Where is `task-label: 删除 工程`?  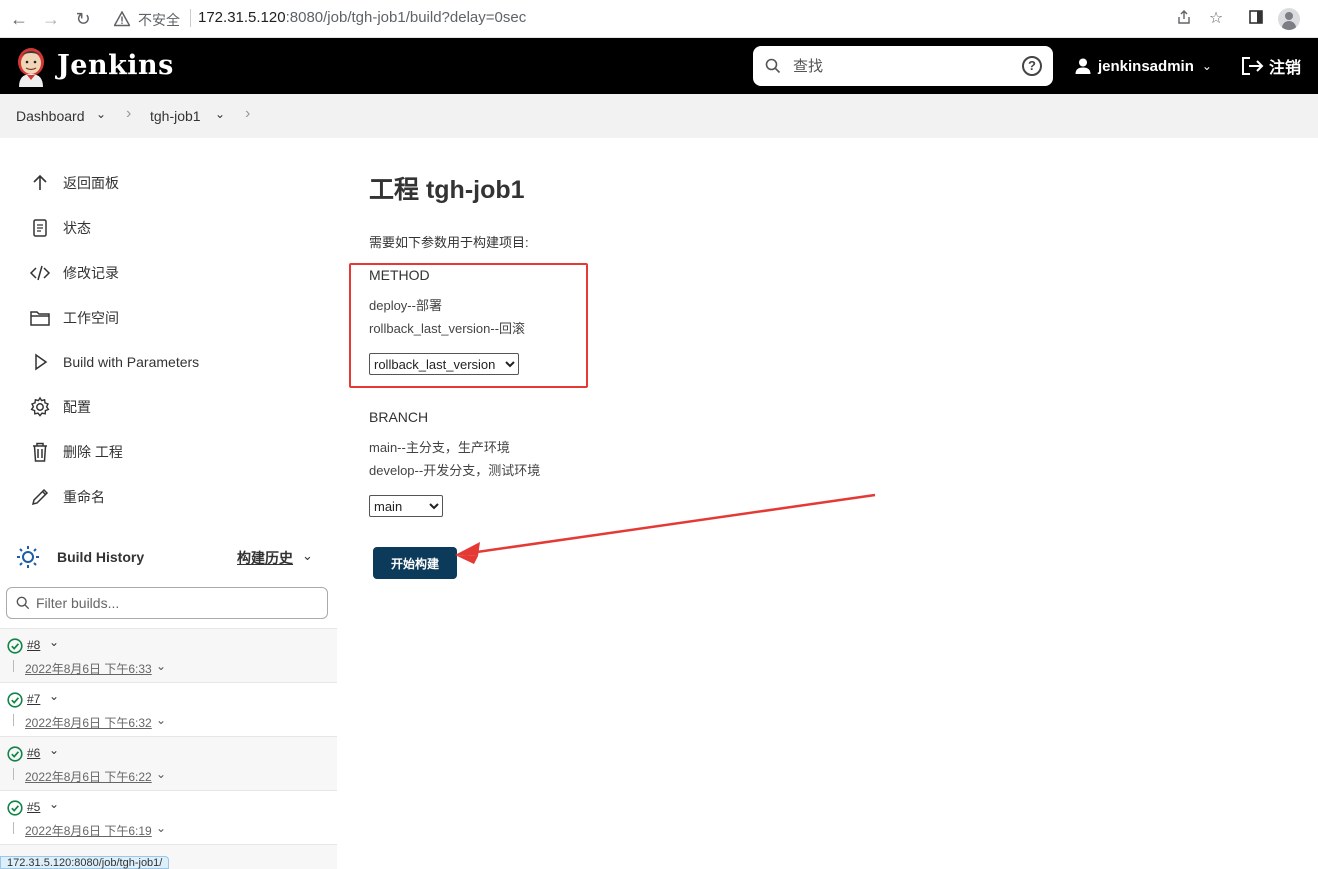 task-label: 删除 工程 is located at coordinates (93, 452).